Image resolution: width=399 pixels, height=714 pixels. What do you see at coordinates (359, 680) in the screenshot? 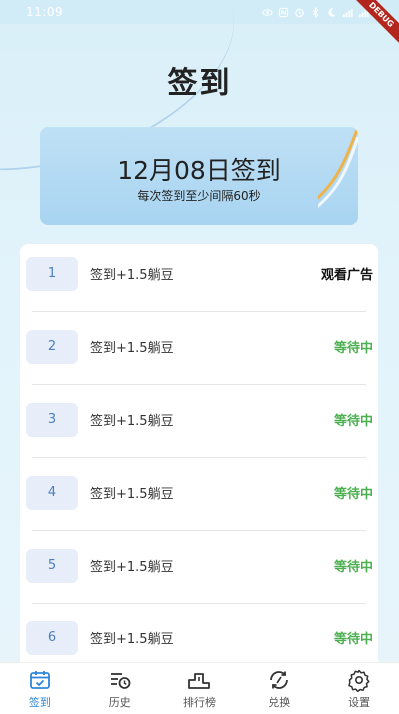
I see `gear-icon` at bounding box center [359, 680].